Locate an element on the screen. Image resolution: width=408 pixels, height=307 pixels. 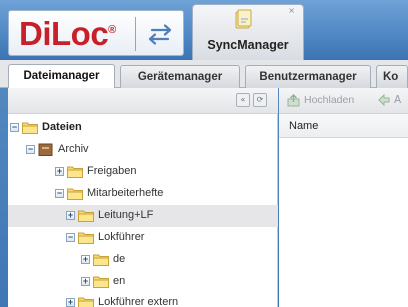
tree-item-label: Archiv is located at coordinates (73, 149).